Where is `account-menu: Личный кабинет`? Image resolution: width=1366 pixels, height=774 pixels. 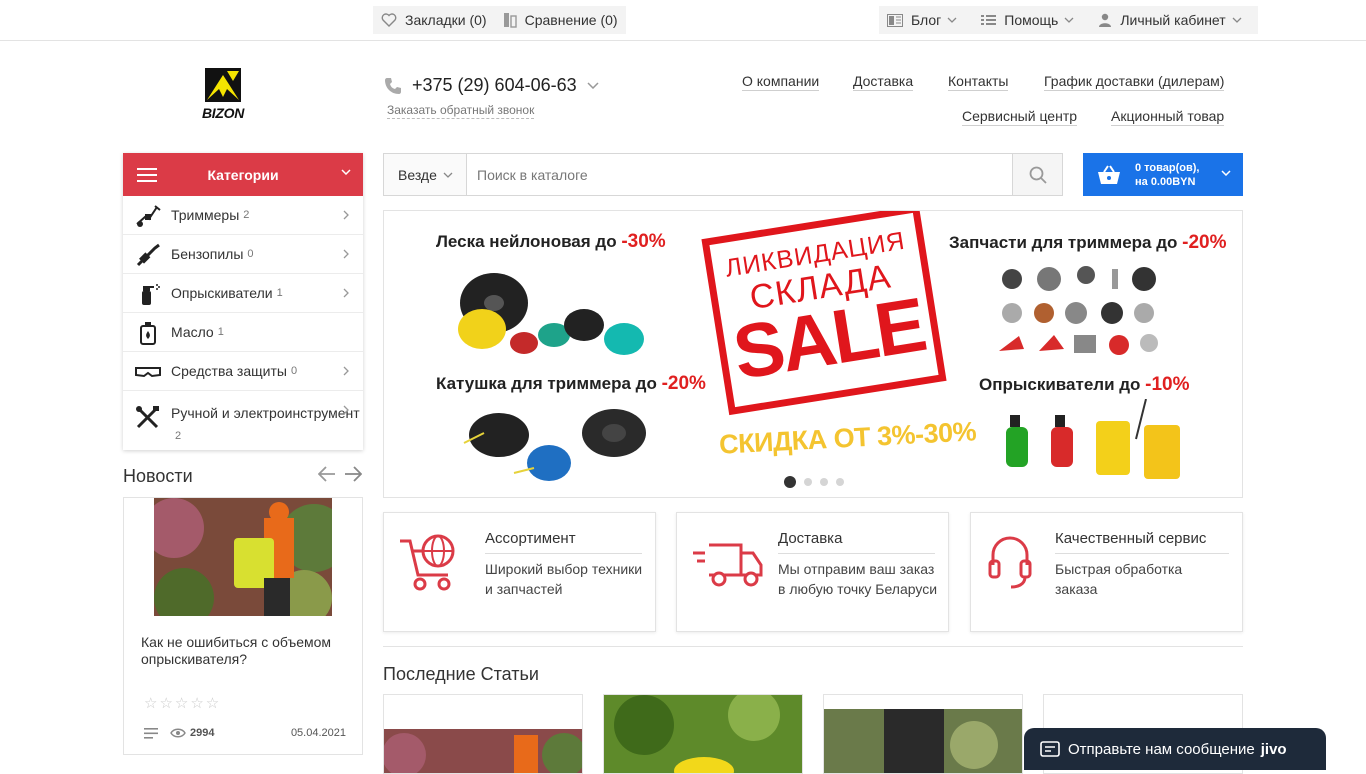 account-menu: Личный кабинет is located at coordinates (1173, 20).